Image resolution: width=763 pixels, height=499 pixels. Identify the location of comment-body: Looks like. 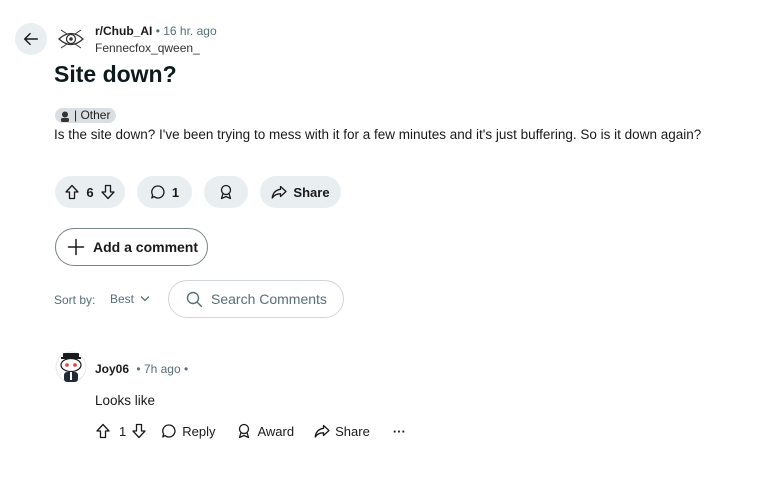
(125, 400).